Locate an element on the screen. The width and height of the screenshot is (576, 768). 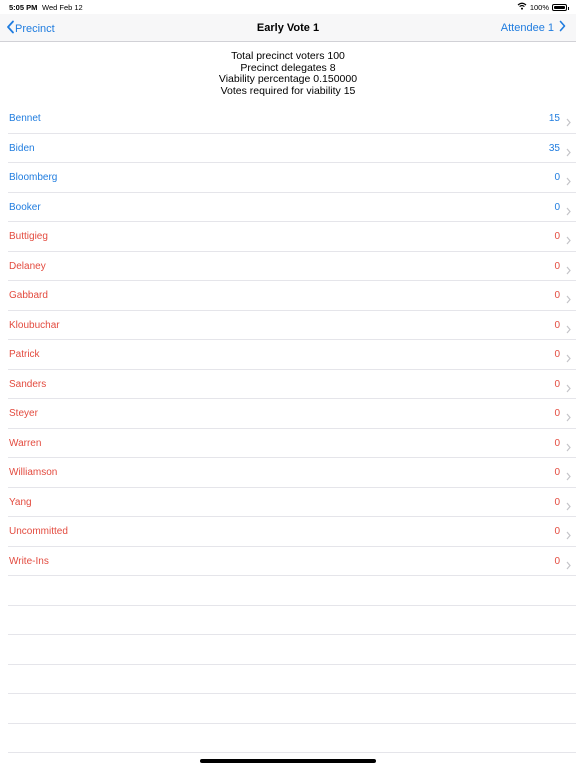
candidate-row: Booker 0 is located at coordinates (292, 207).